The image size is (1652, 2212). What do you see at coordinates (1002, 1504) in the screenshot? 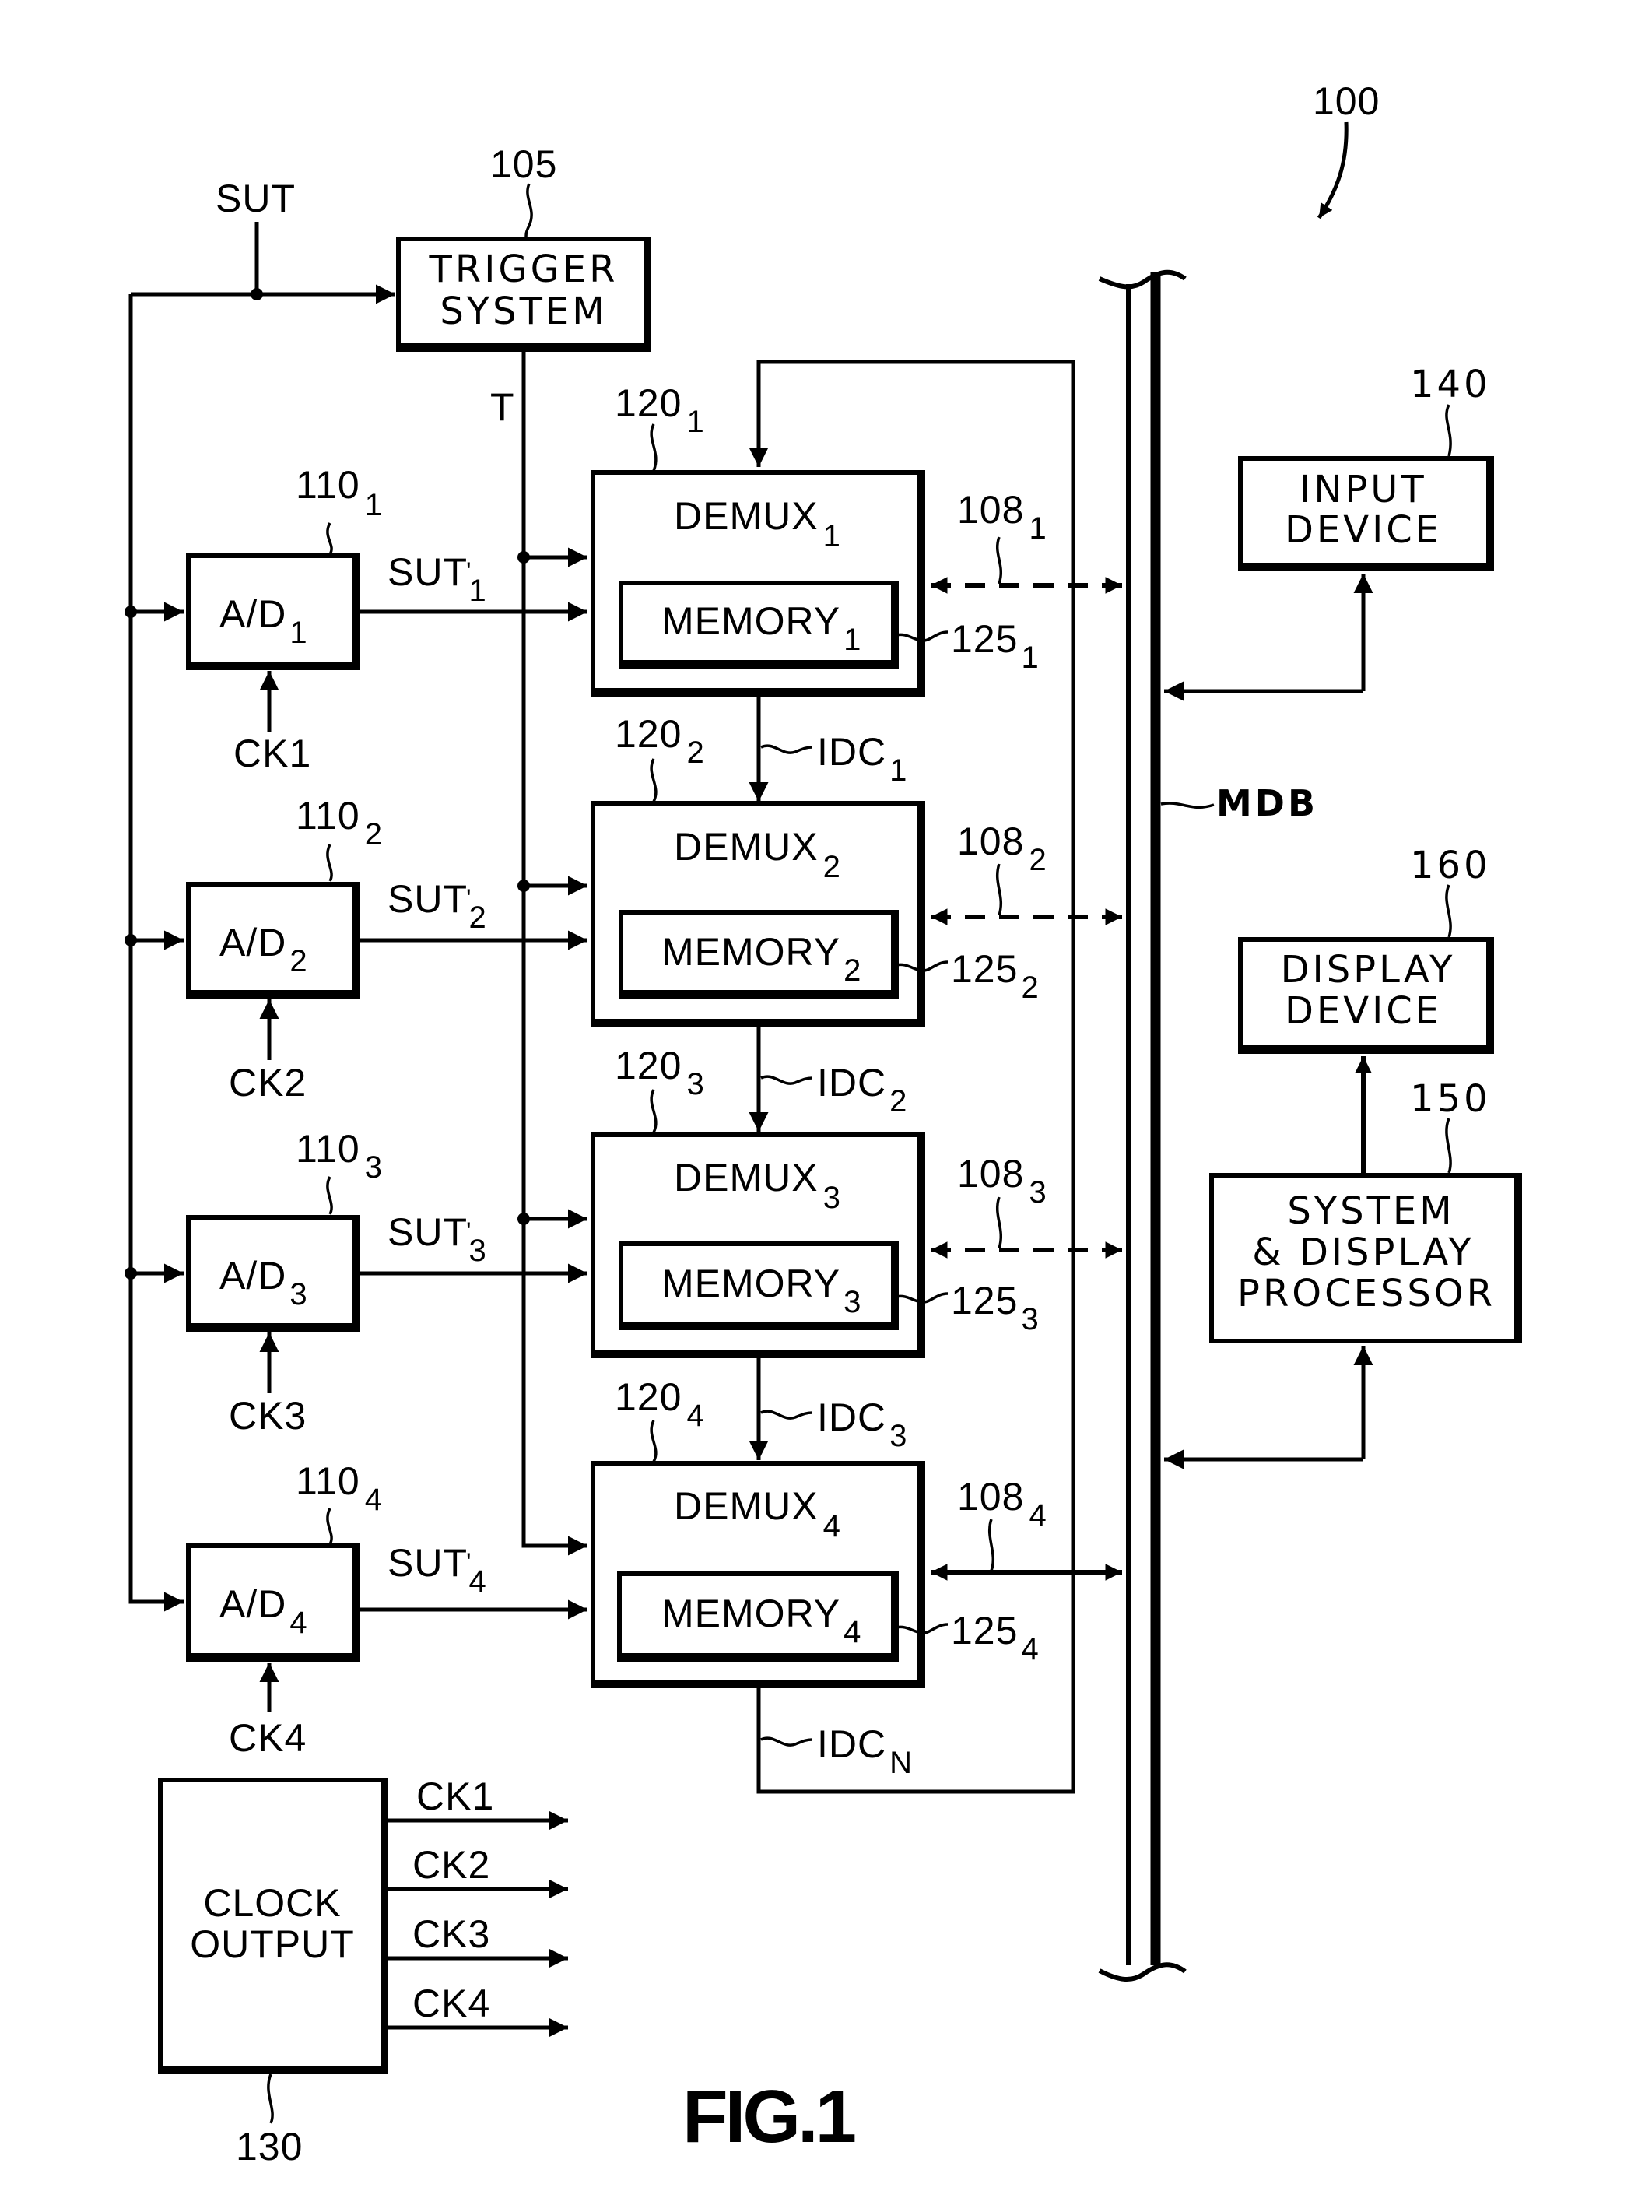
I see `bus-link-1084-label: 108 4` at bounding box center [1002, 1504].